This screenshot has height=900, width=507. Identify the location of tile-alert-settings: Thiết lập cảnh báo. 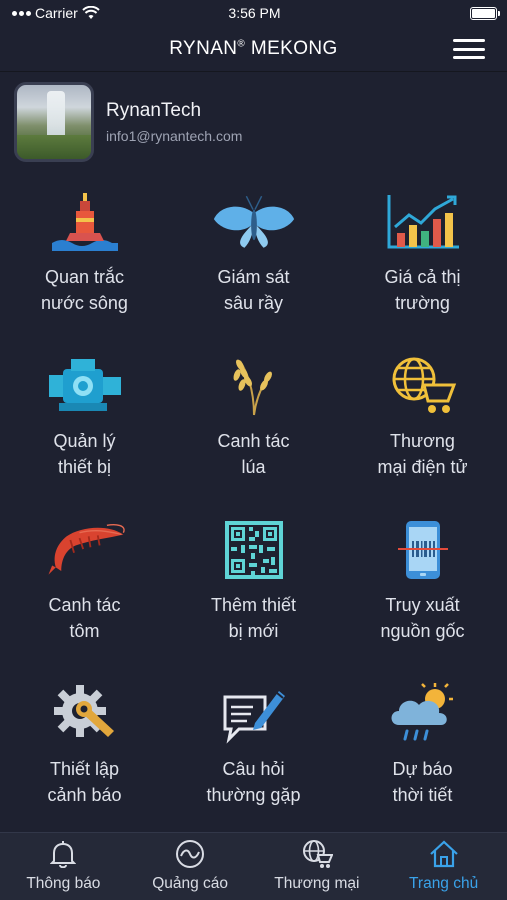
(84, 754).